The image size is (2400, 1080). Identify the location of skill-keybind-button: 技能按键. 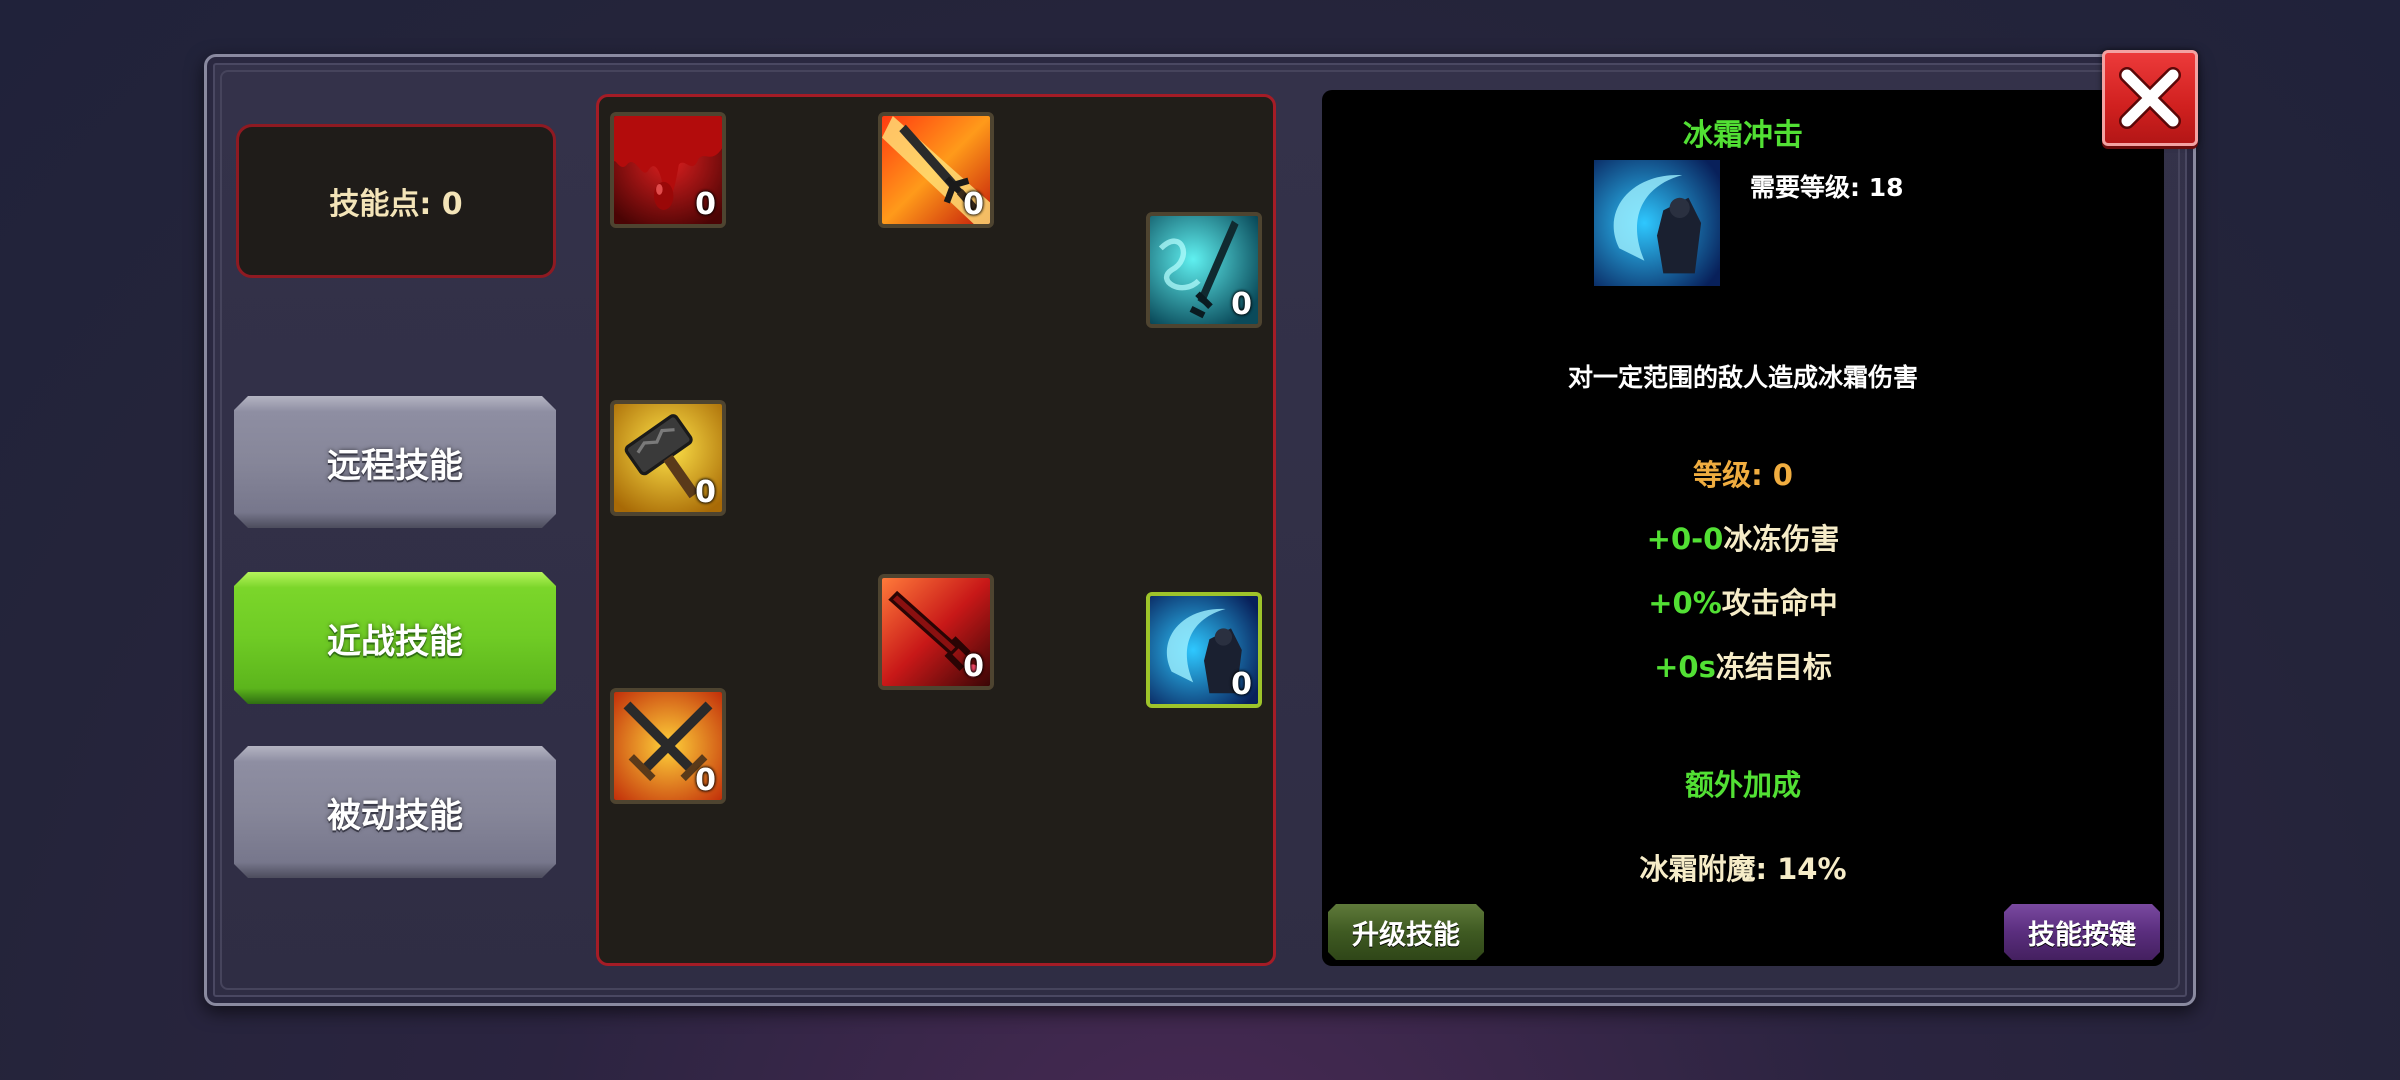
(2082, 932).